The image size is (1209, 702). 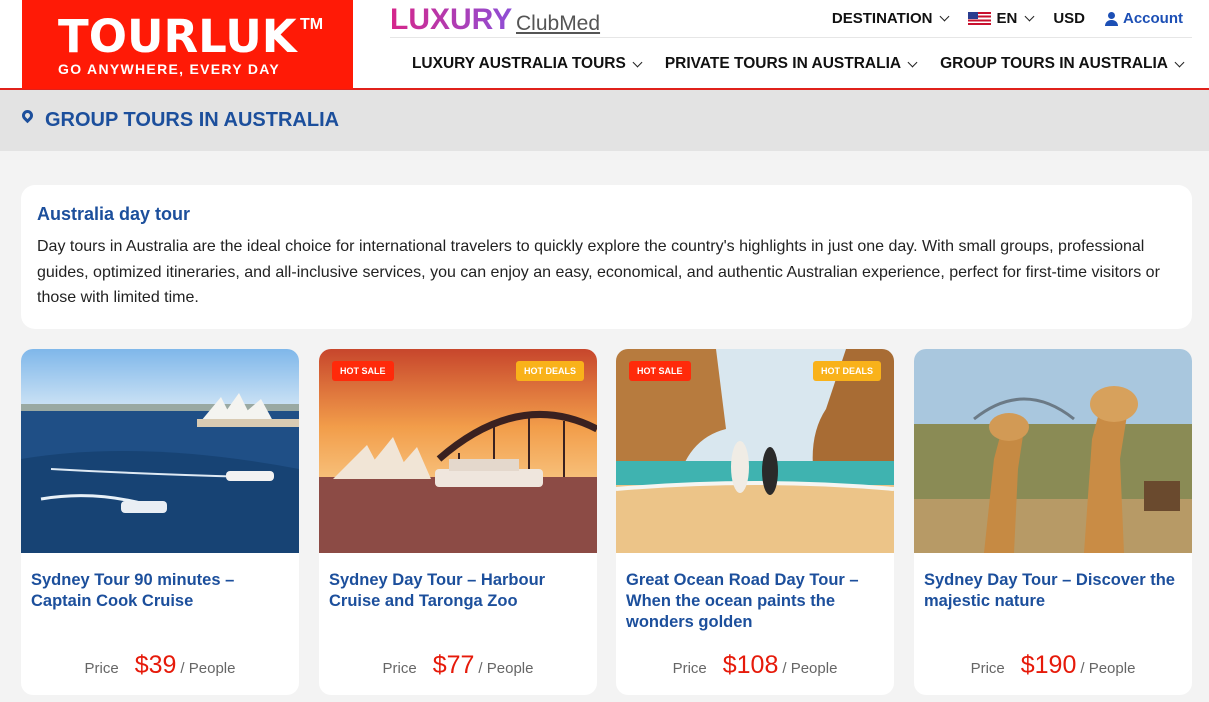 What do you see at coordinates (160, 451) in the screenshot?
I see `tour-image-sydney-harbour` at bounding box center [160, 451].